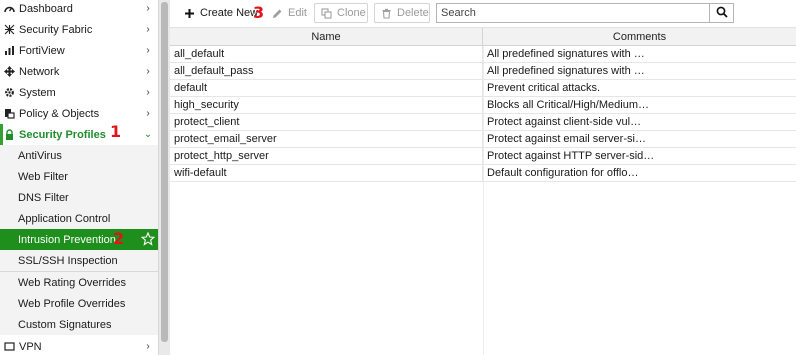 The width and height of the screenshot is (796, 355). I want to click on sidebar-subitem-label: DNS Filter, so click(43, 197).